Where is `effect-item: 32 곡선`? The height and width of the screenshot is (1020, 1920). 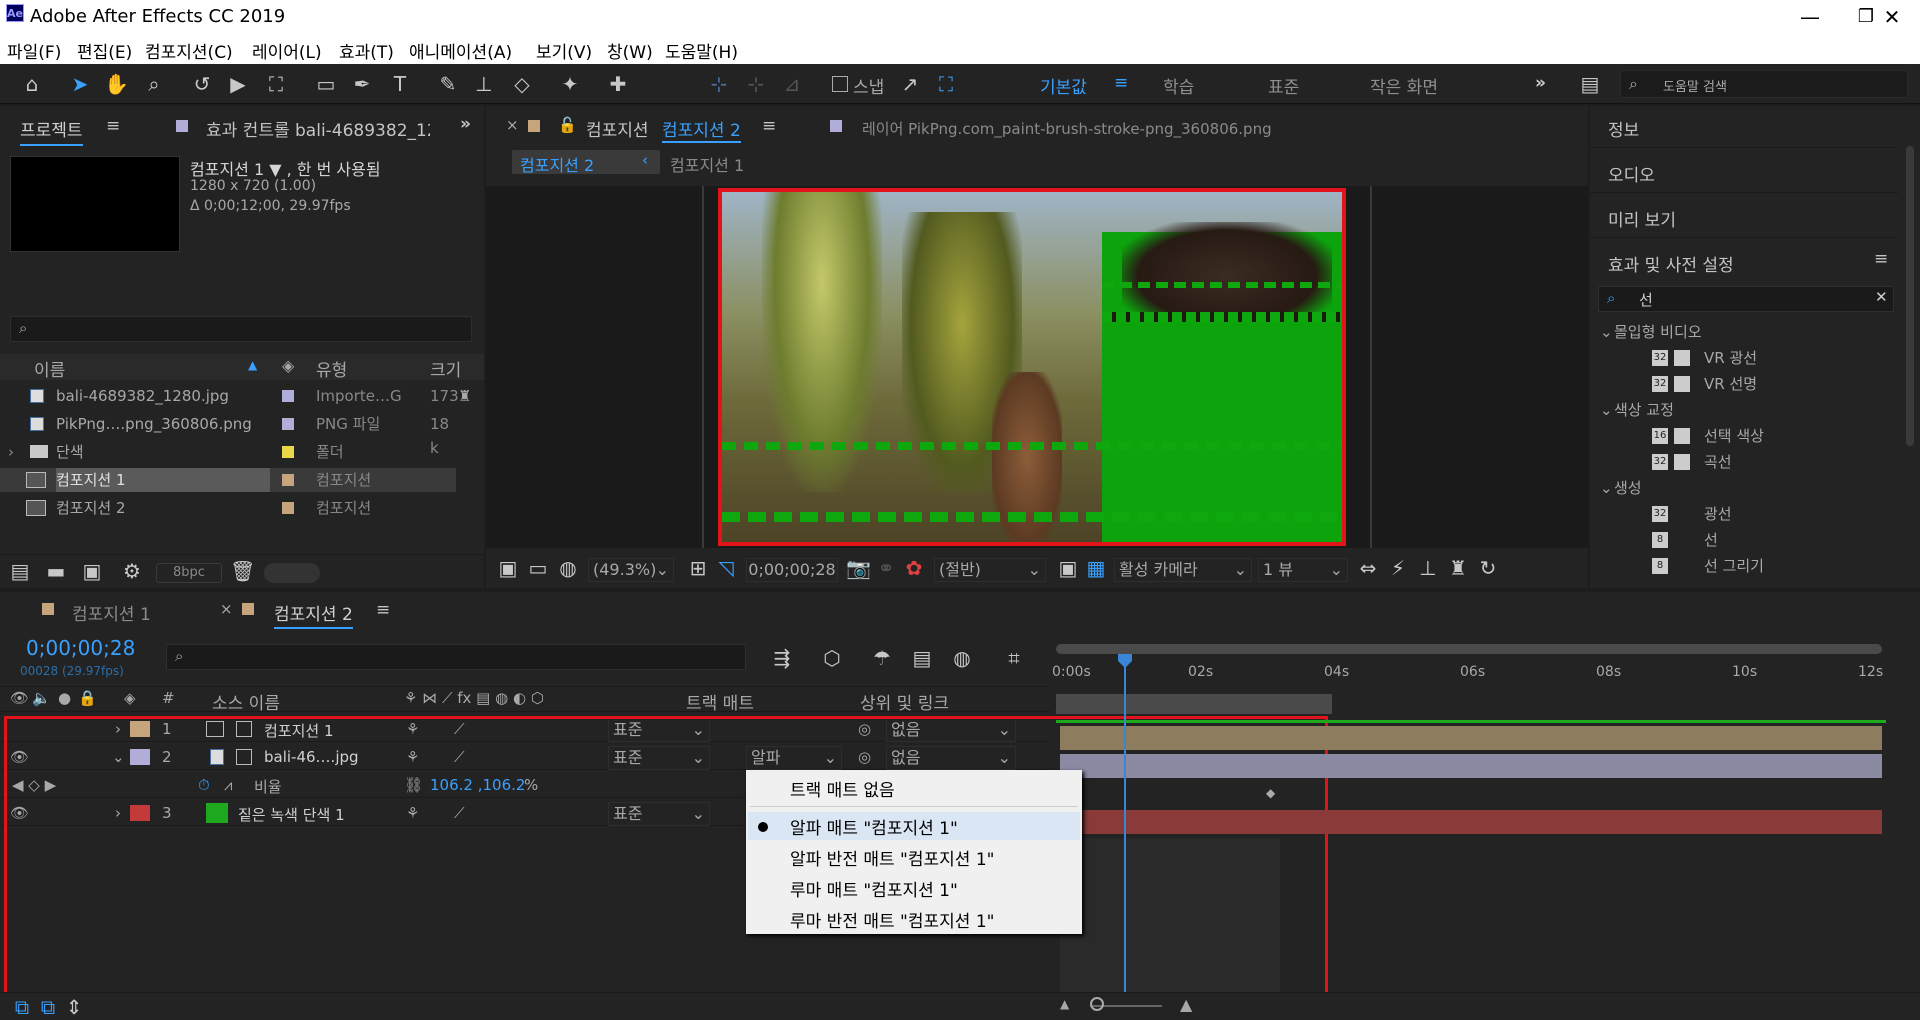
effect-item: 32 곡선 is located at coordinates (1748, 462).